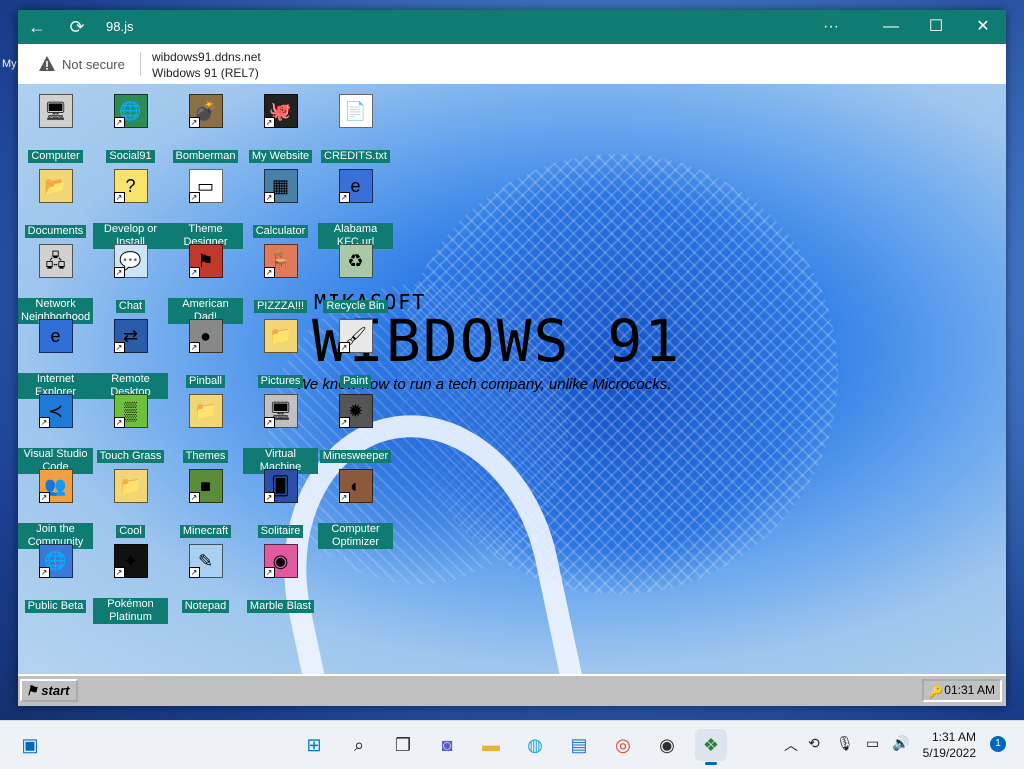 The width and height of the screenshot is (1024, 769). Describe the element at coordinates (30, 745) in the screenshot. I see `widgets-icon: ▣` at that location.